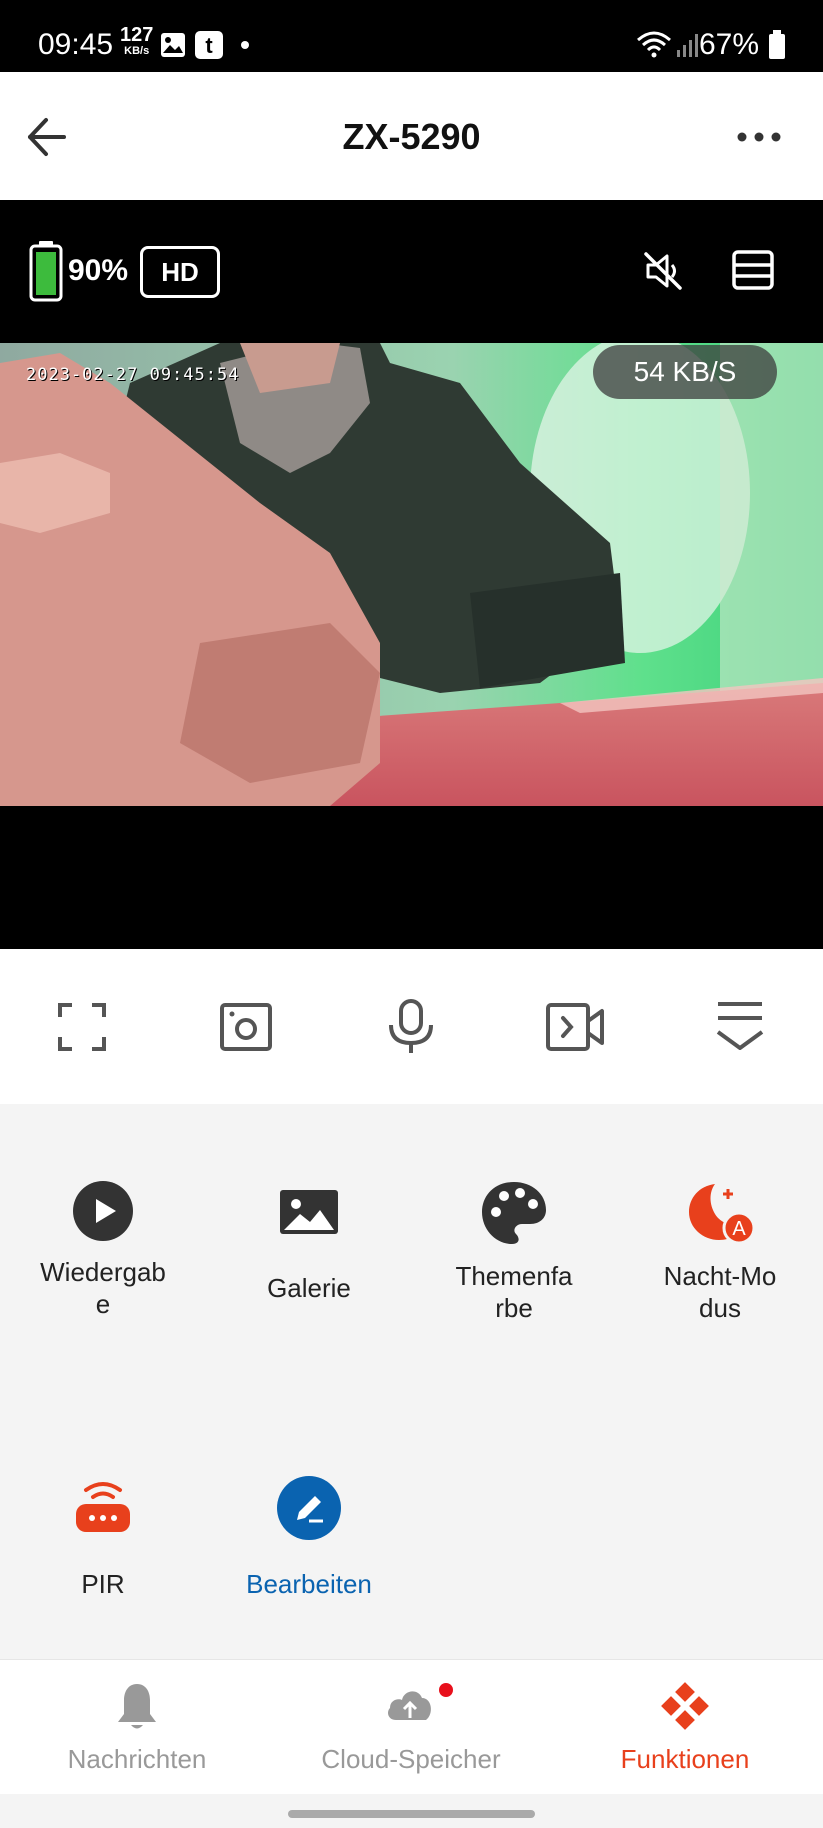 The height and width of the screenshot is (1828, 823). Describe the element at coordinates (103, 1584) in the screenshot. I see `feature-label: PIR` at that location.